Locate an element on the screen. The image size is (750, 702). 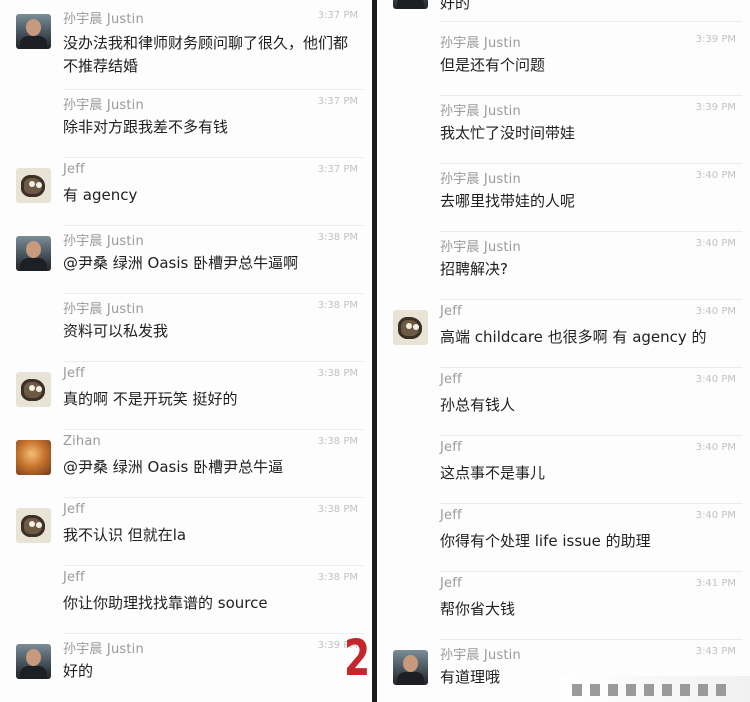
message-item: Jeff 3:38 PM 真的啊 不是开玩笑 挺好的 is located at coordinates (186, 396).